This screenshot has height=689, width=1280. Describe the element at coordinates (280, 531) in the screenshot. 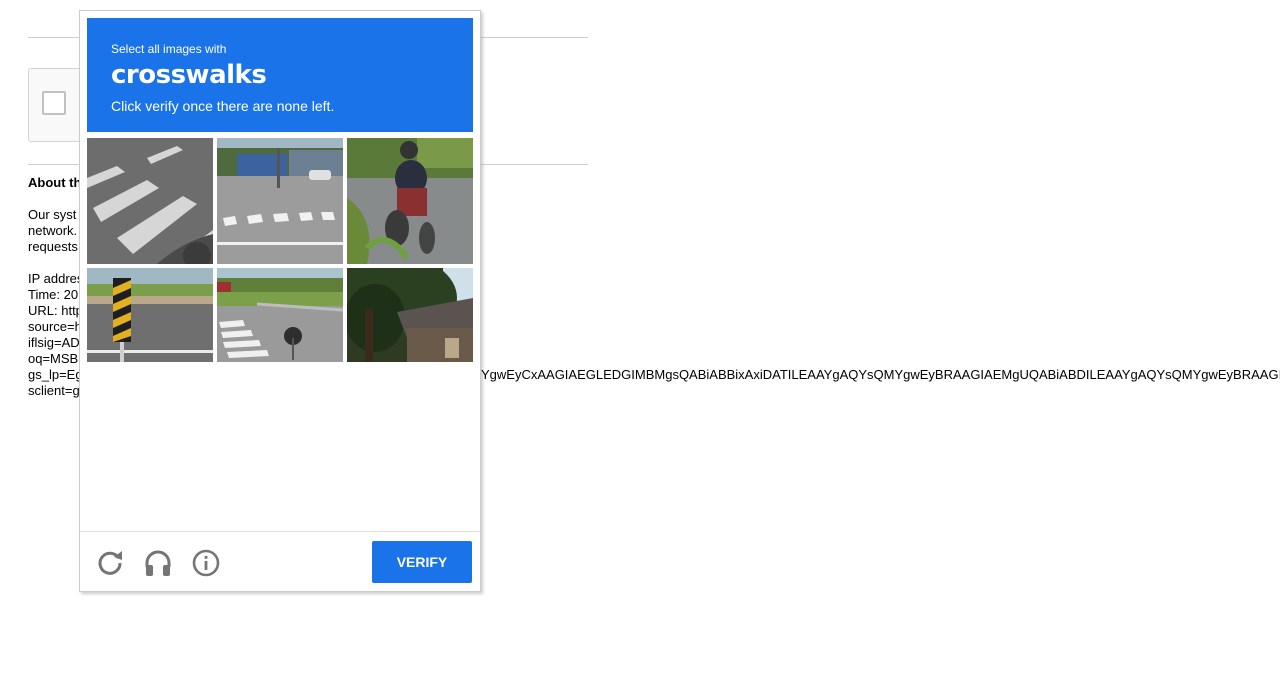

I see `footer-divider` at that location.